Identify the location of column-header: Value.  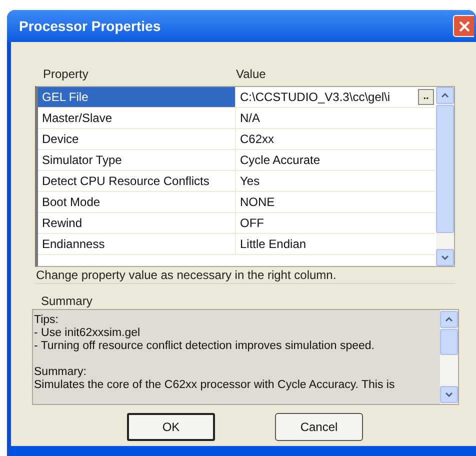
(250, 74).